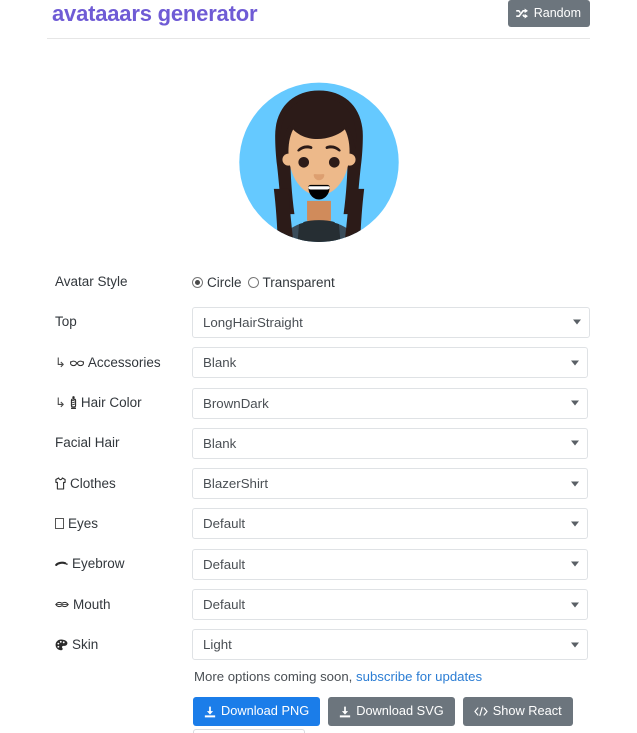 The image size is (637, 733). What do you see at coordinates (236, 484) in the screenshot?
I see `select-clothes-value: BlazerShirt` at bounding box center [236, 484].